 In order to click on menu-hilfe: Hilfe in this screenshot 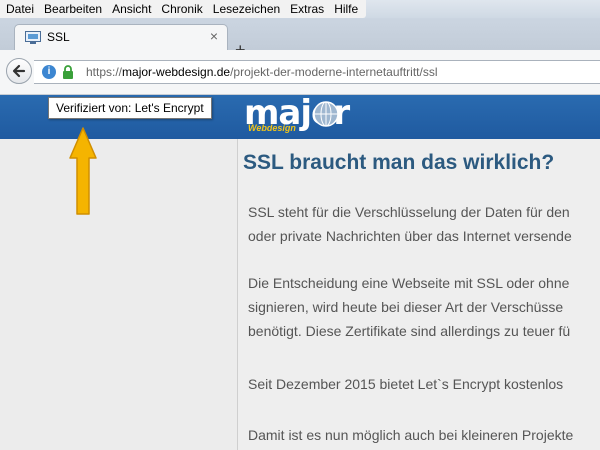, I will do `click(345, 9)`.